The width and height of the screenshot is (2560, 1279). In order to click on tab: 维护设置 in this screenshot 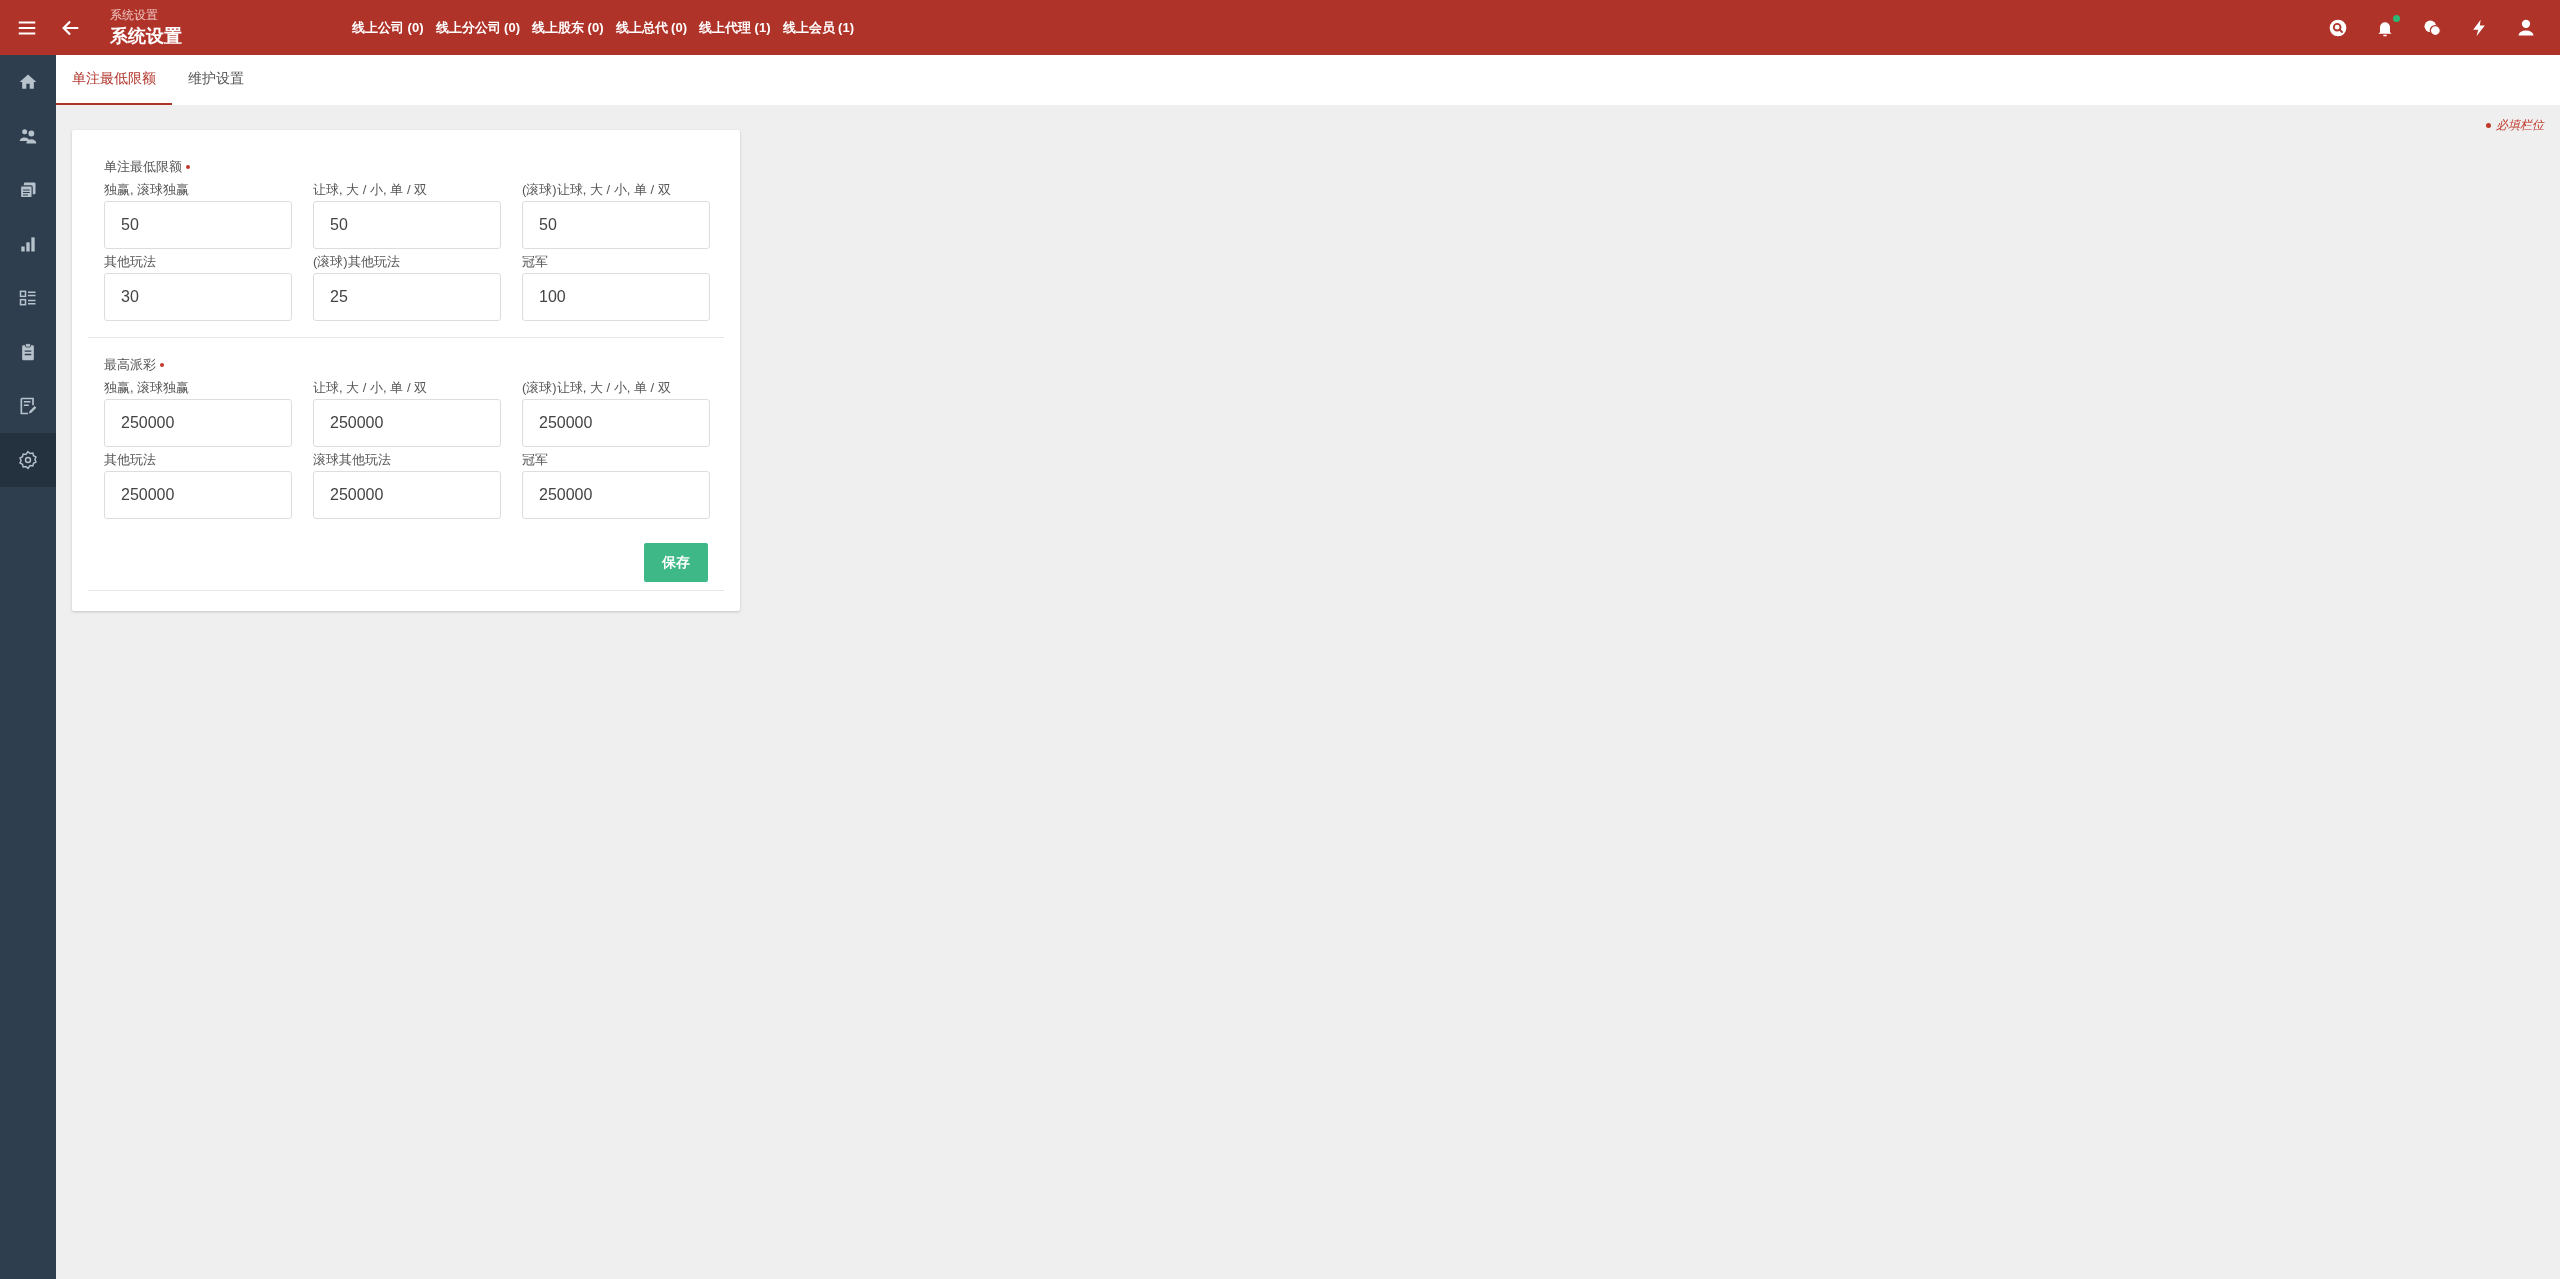, I will do `click(216, 80)`.